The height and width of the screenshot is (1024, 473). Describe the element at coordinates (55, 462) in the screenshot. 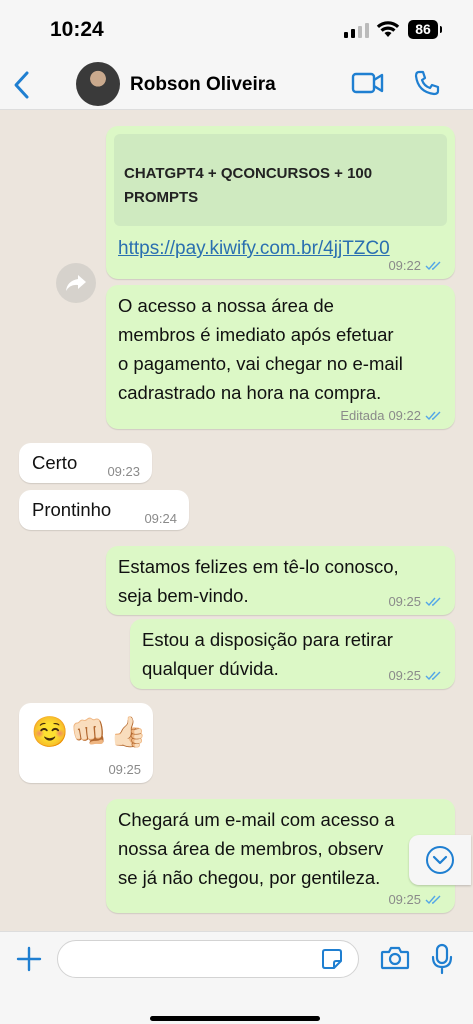

I see `message-text: Certo` at that location.